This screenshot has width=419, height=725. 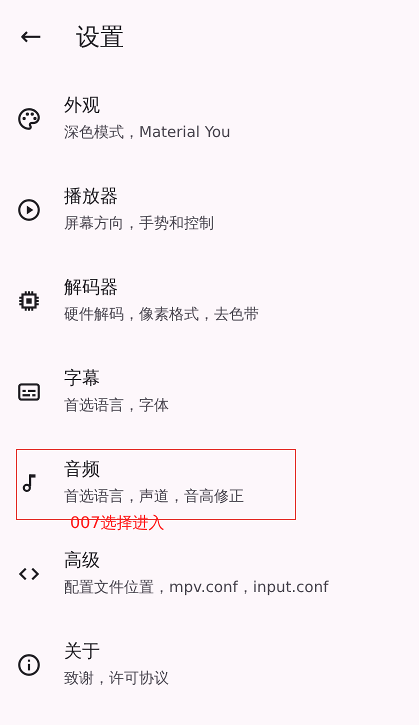 I want to click on item-title: 字幕, so click(x=82, y=379).